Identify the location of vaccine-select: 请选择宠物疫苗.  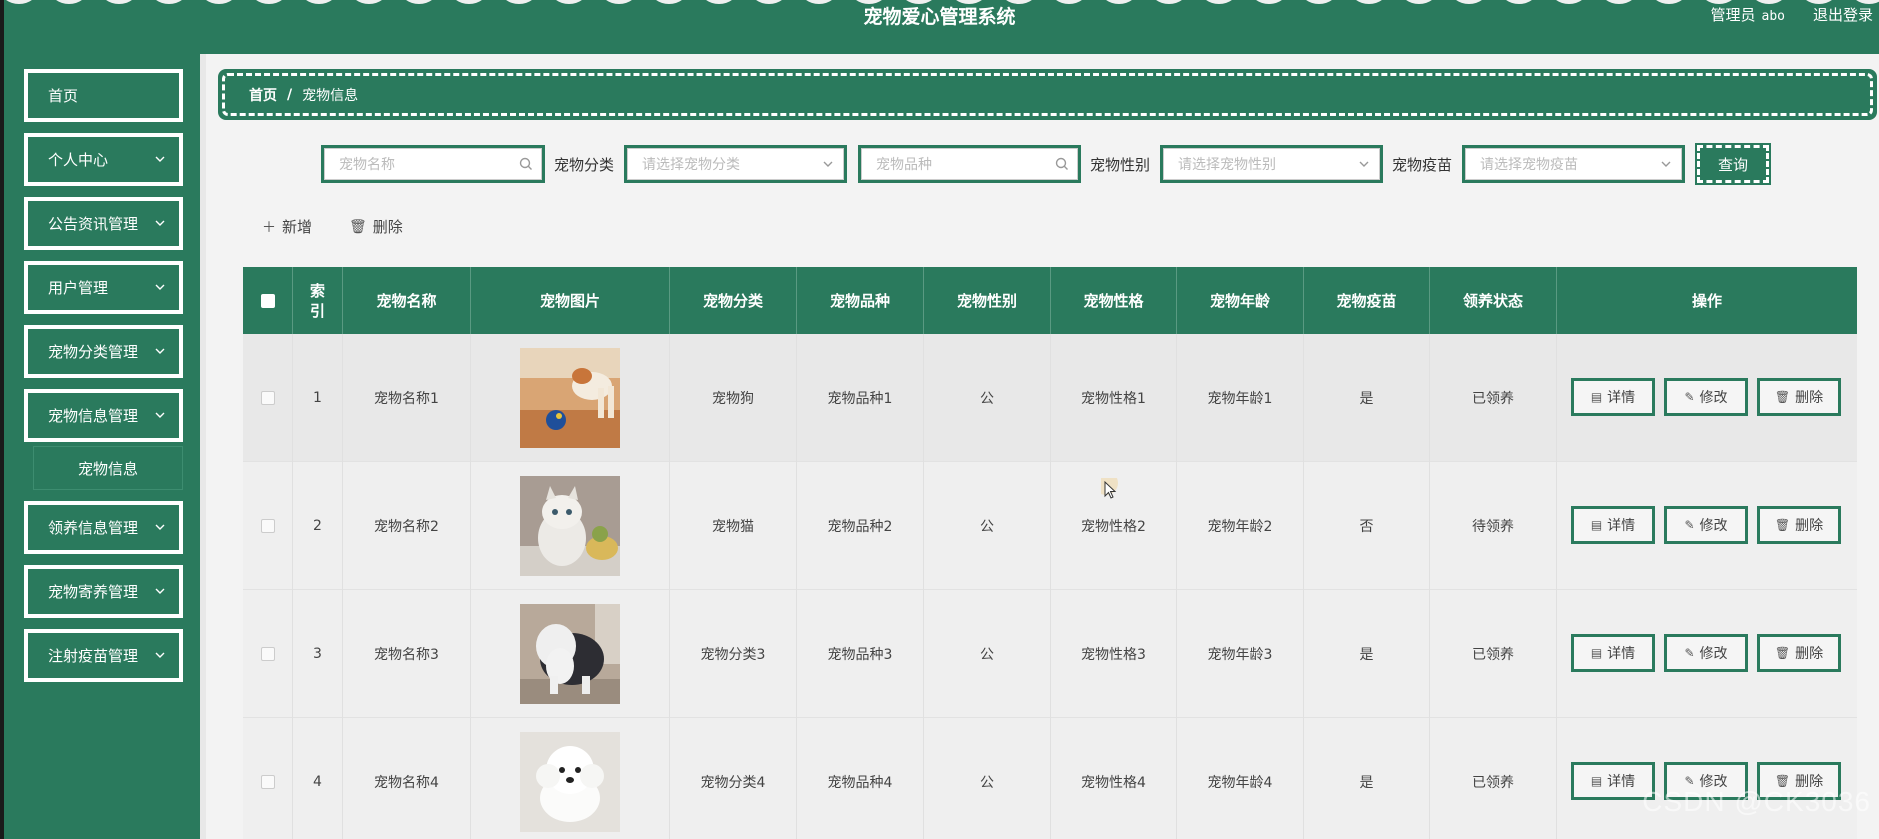
(1573, 164).